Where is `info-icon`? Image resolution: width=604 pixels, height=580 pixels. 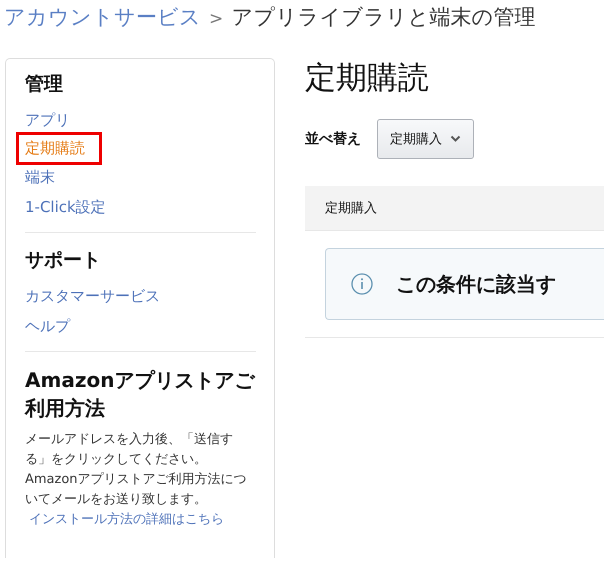
info-icon is located at coordinates (362, 284).